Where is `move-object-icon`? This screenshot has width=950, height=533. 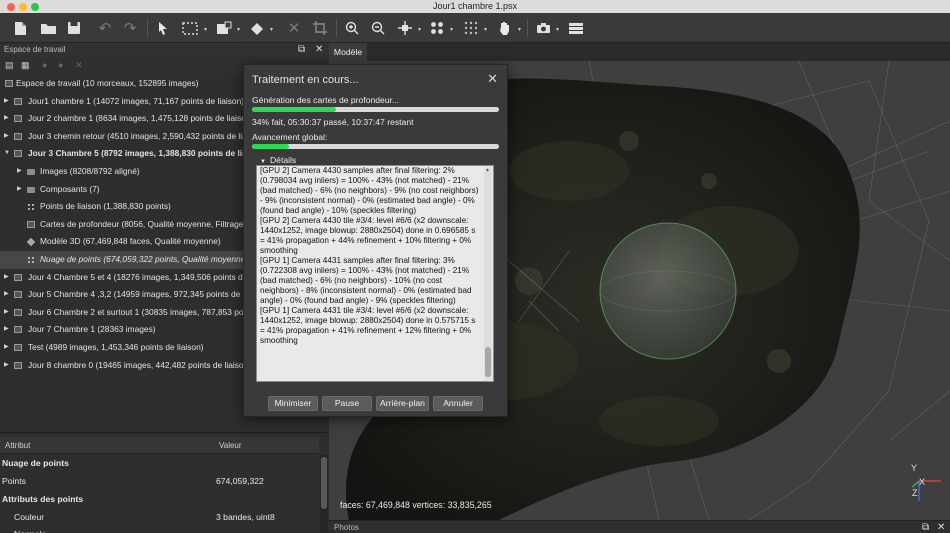 move-object-icon is located at coordinates (405, 28).